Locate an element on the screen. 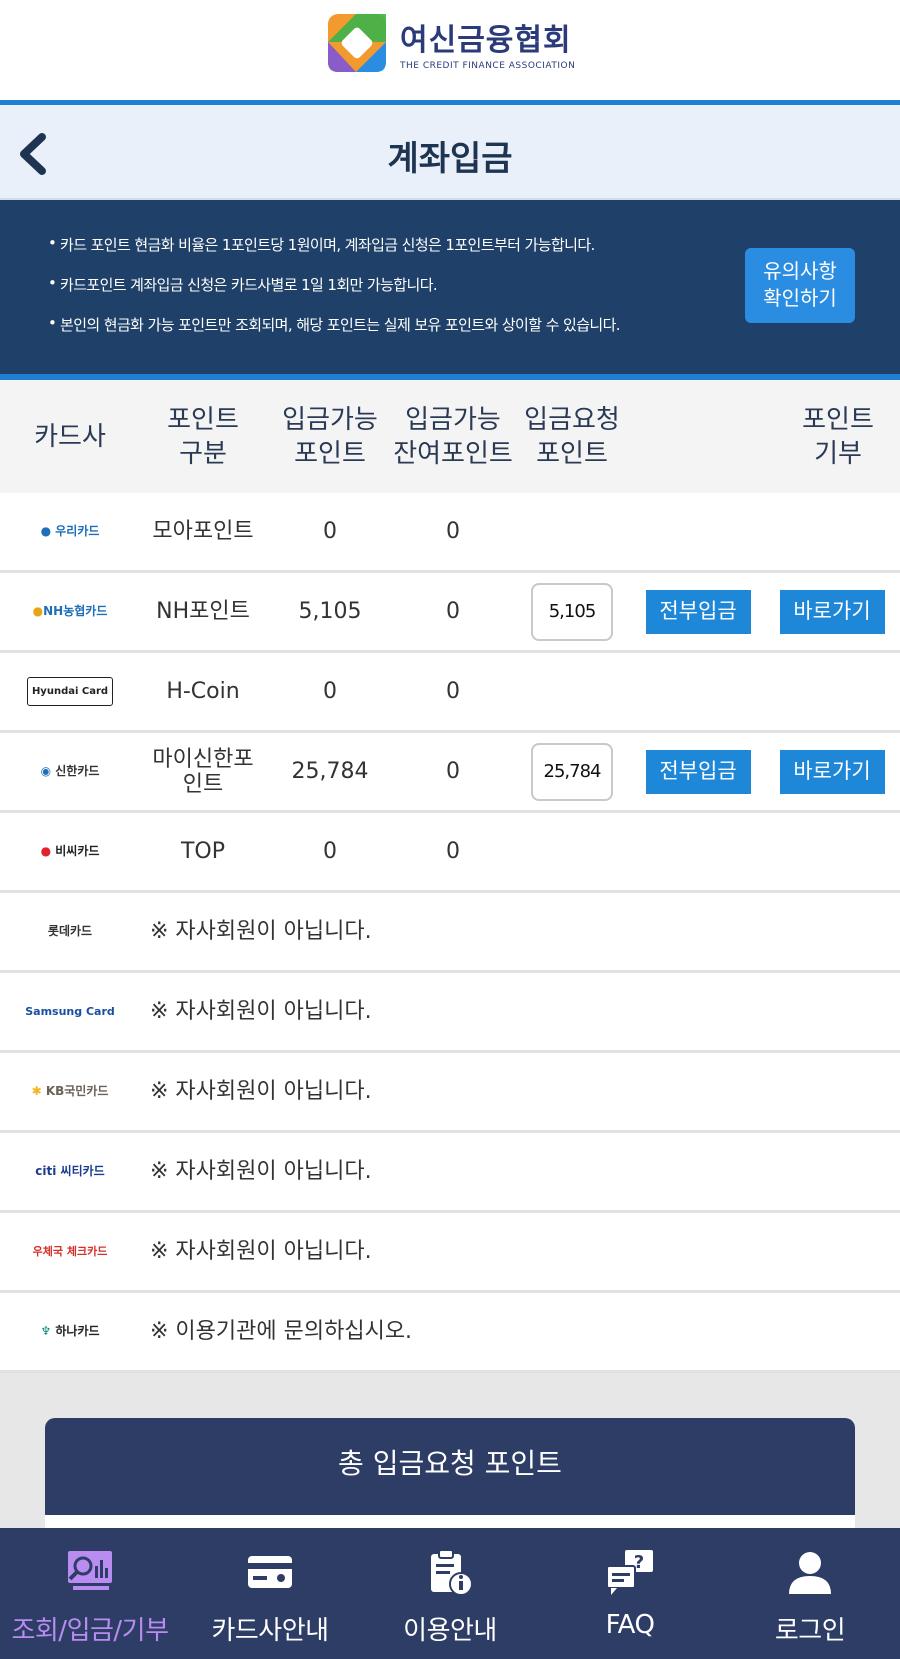 This screenshot has width=900, height=1659. nav-label: 카드사안내 is located at coordinates (270, 1631).